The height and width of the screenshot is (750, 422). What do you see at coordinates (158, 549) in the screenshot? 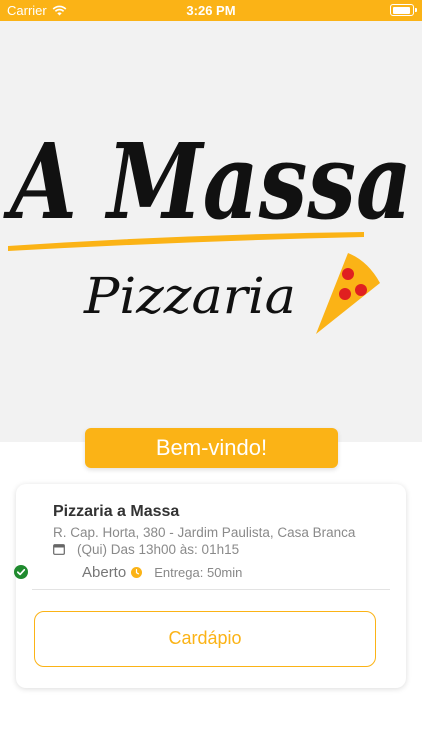
I see `store-hours: (Qui) Das 13h00 às: 01h15` at bounding box center [158, 549].